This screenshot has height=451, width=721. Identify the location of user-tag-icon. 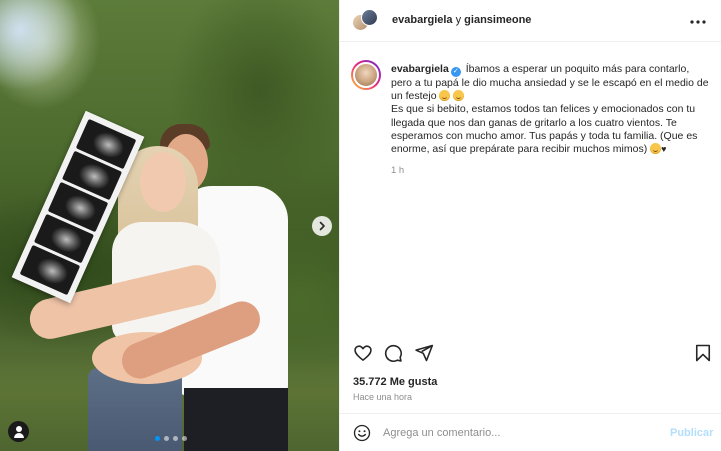
(18, 431).